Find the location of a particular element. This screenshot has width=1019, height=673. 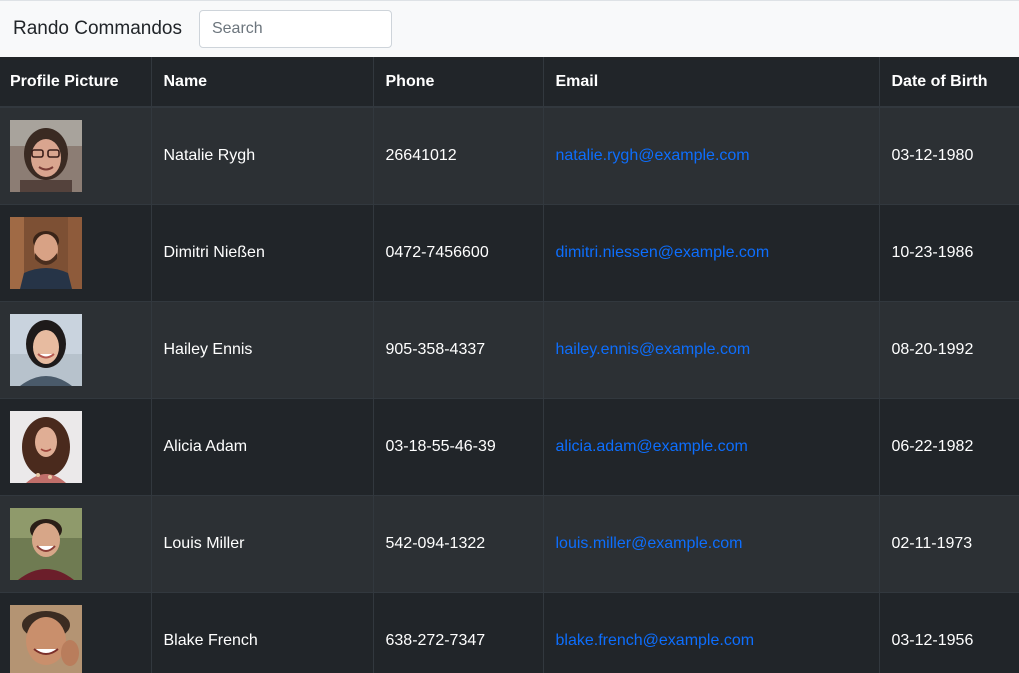

phone-cell: 638-272-7347 is located at coordinates (458, 632).